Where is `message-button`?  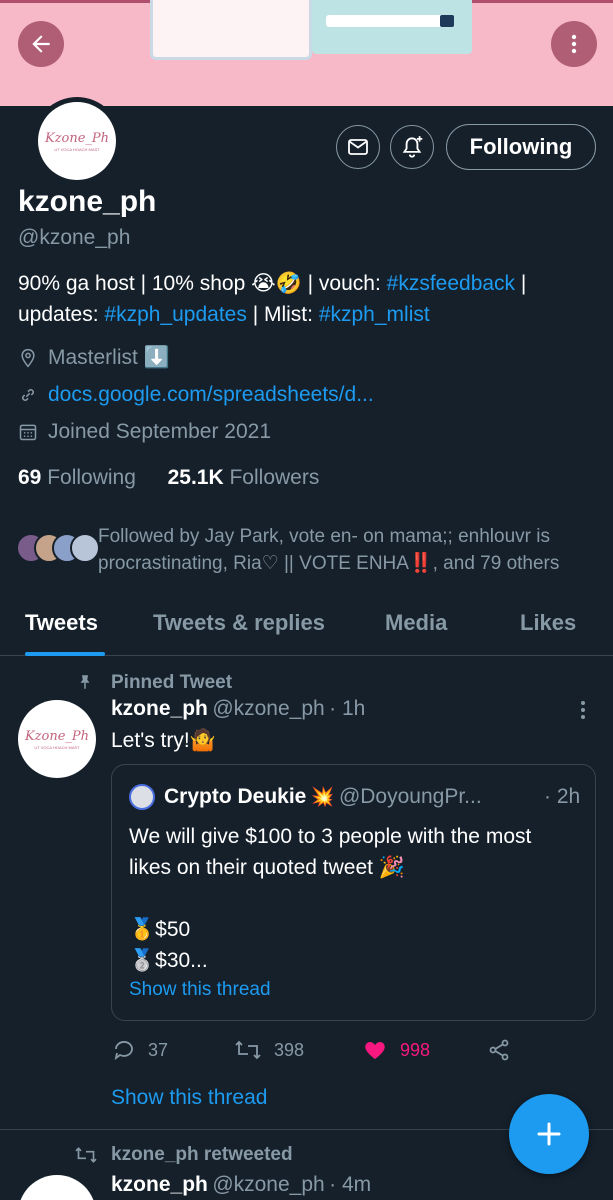
message-button is located at coordinates (358, 147).